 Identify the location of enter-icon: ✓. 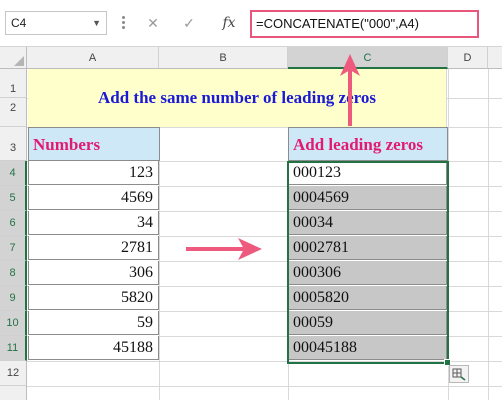
(189, 23).